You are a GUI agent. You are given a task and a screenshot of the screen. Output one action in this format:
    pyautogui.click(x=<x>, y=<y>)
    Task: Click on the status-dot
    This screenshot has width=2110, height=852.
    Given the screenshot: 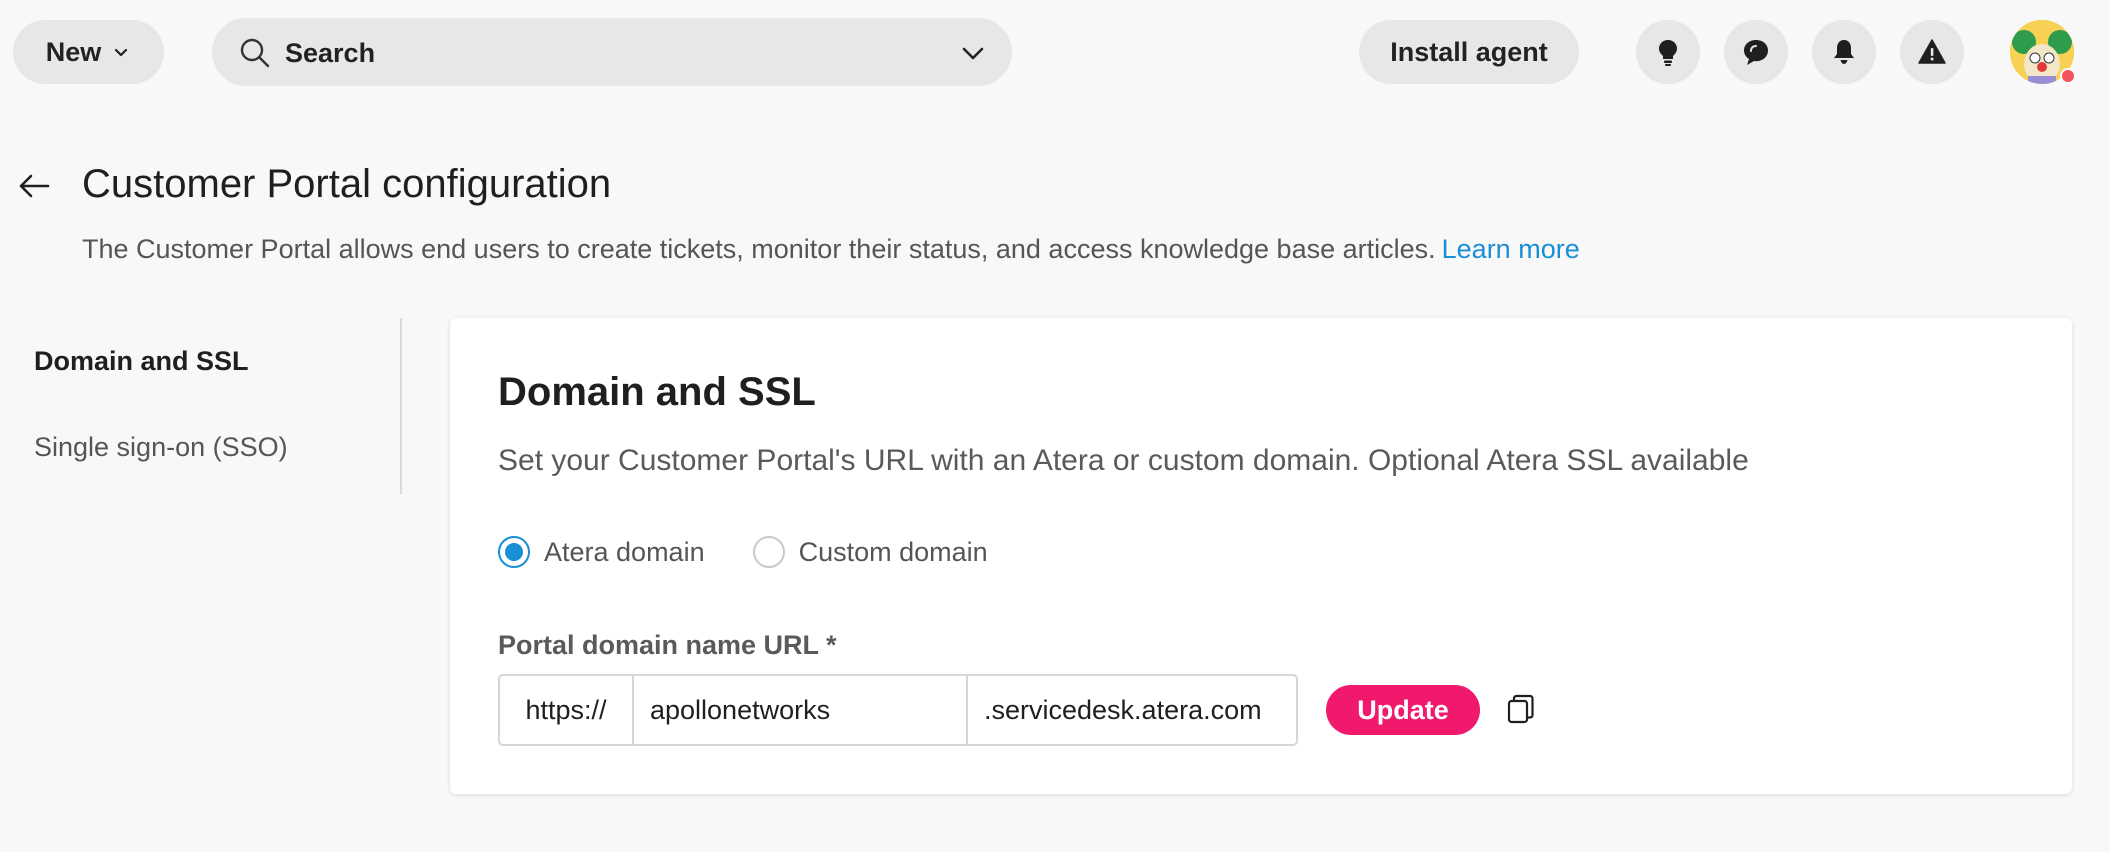 What is the action you would take?
    pyautogui.click(x=2068, y=76)
    